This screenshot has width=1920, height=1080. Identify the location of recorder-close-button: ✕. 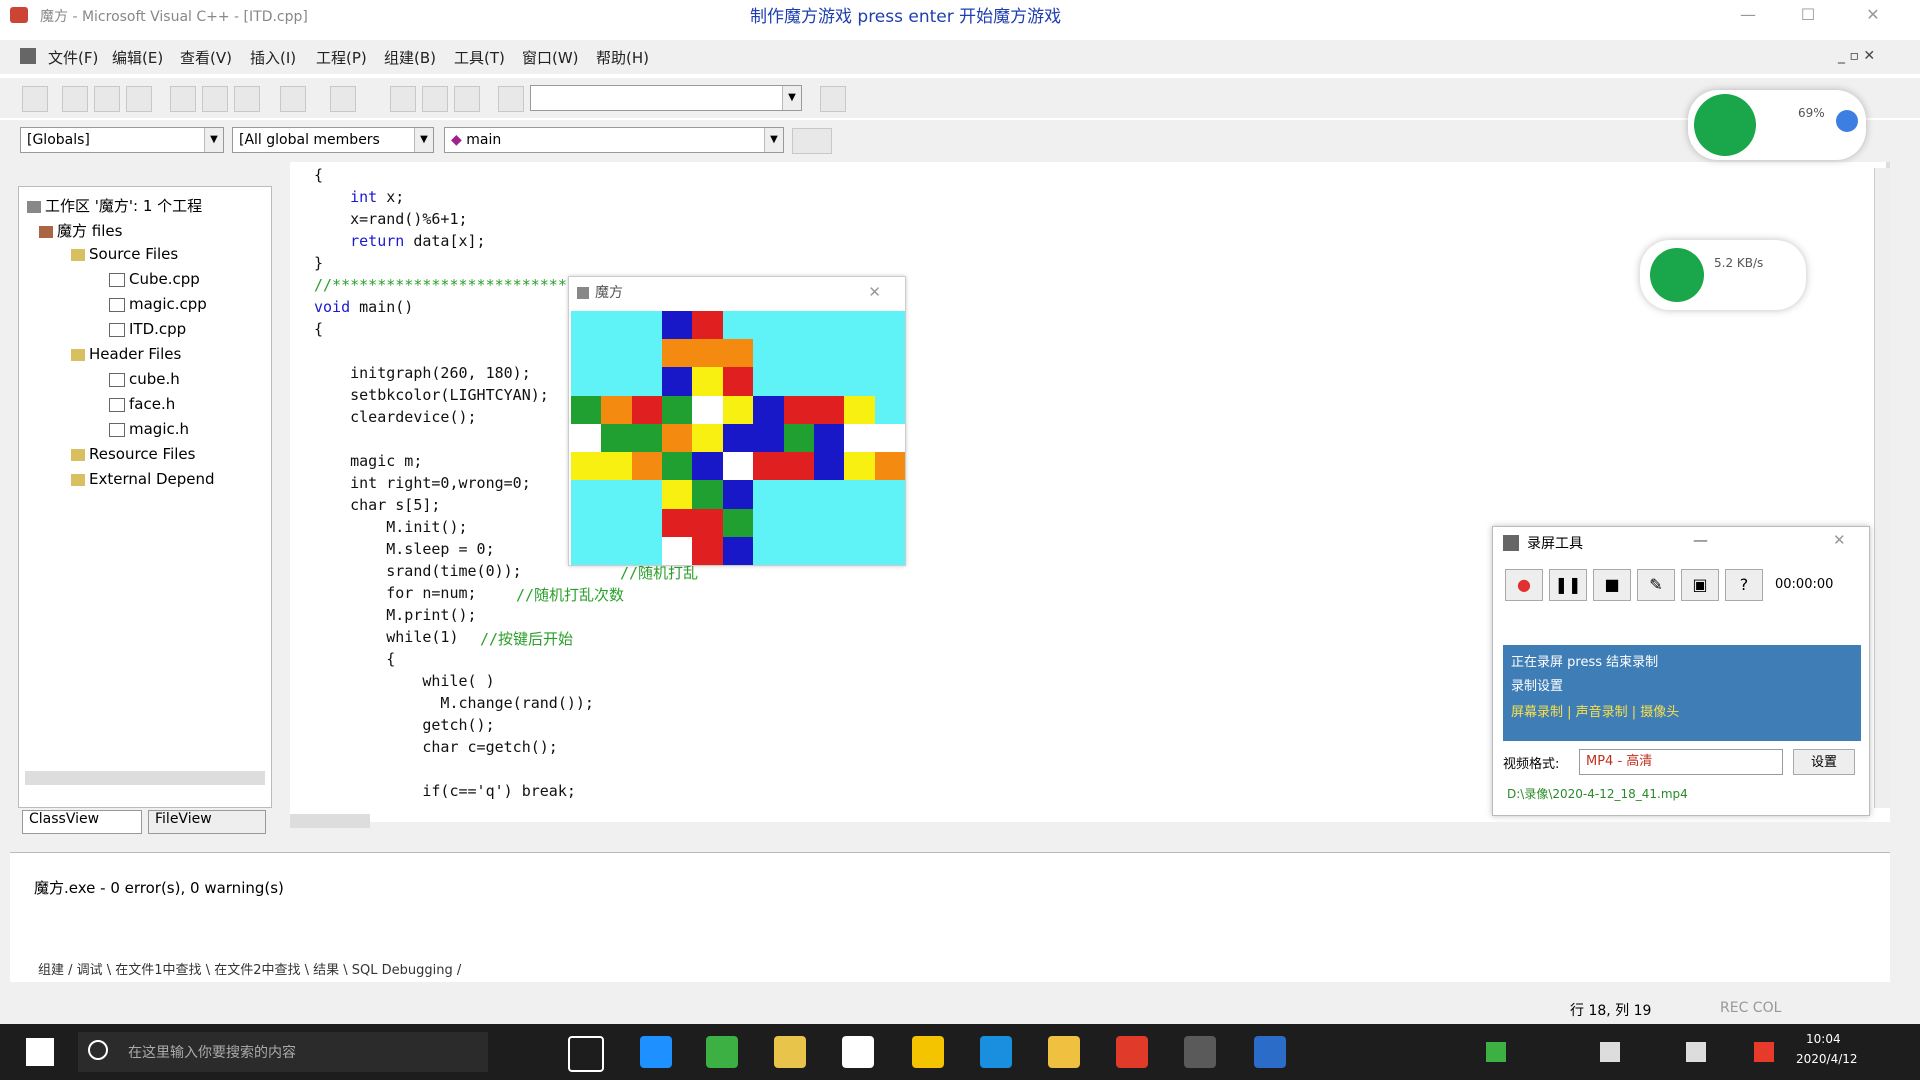
(1839, 540).